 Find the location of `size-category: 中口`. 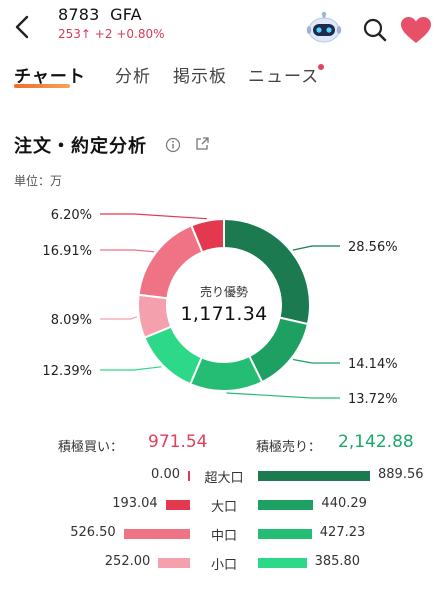

size-category: 中口 is located at coordinates (223, 536).